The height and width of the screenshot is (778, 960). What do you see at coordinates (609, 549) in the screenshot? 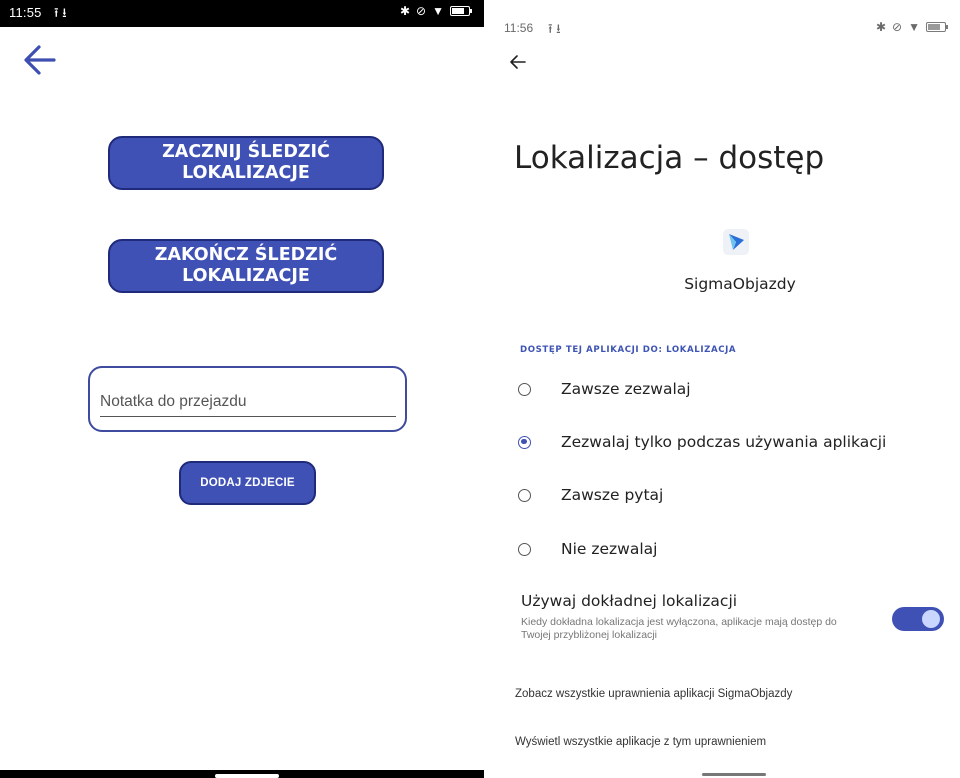
I see `option-label: Nie zezwalaj` at bounding box center [609, 549].